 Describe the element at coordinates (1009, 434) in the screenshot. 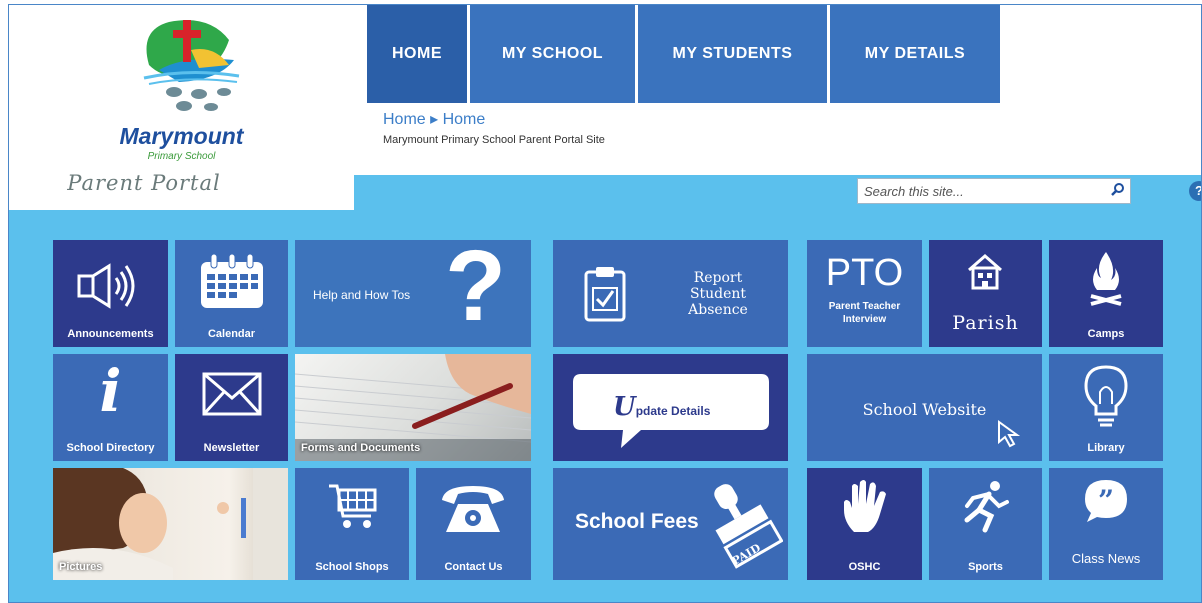

I see `cursor-arrow-icon` at that location.